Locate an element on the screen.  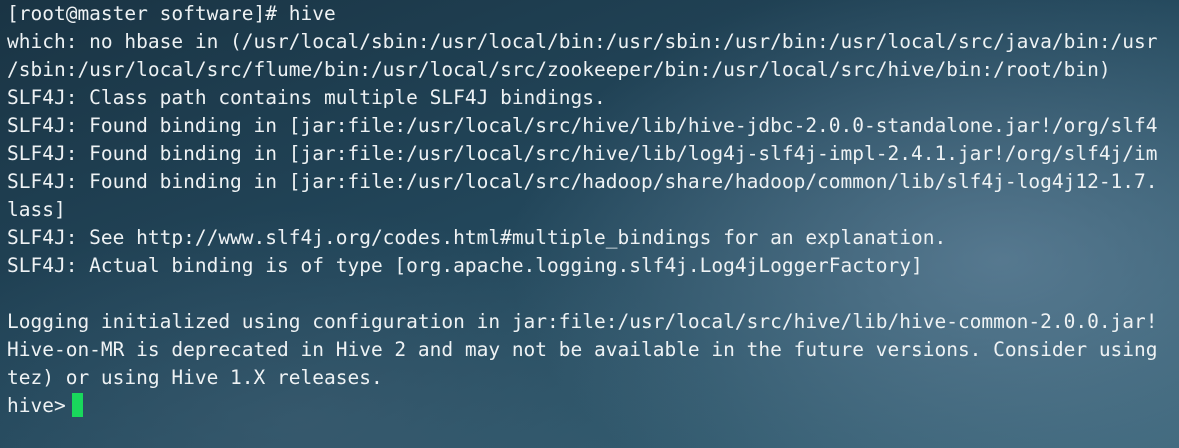
terminal-cursor is located at coordinates (77, 405).